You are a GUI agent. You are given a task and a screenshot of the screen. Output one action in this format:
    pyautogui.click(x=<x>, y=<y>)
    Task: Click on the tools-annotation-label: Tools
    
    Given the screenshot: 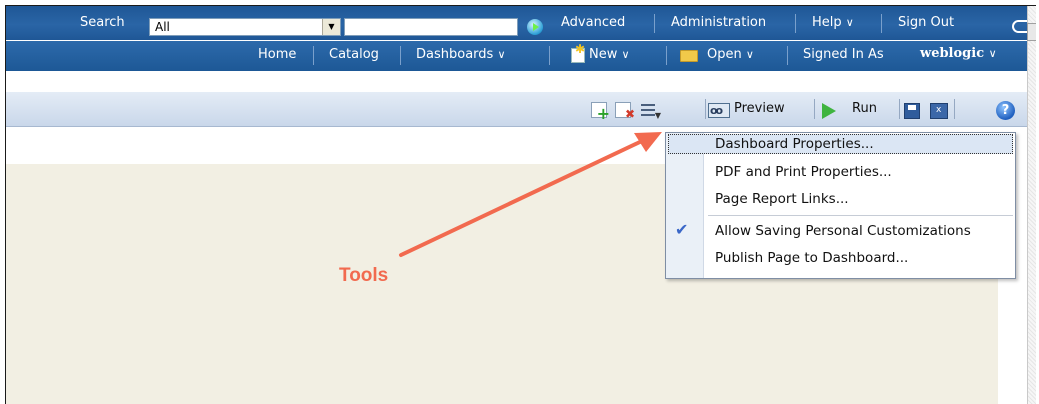 What is the action you would take?
    pyautogui.click(x=364, y=275)
    